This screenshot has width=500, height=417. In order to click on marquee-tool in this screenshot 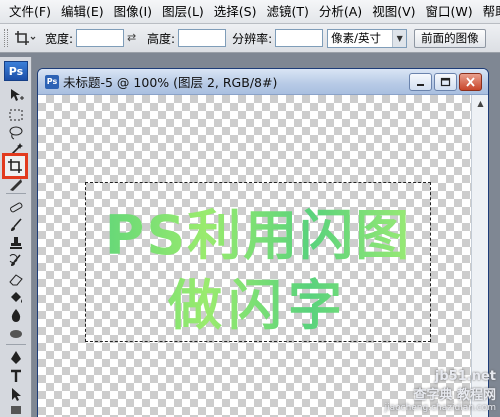, I will do `click(16, 115)`.